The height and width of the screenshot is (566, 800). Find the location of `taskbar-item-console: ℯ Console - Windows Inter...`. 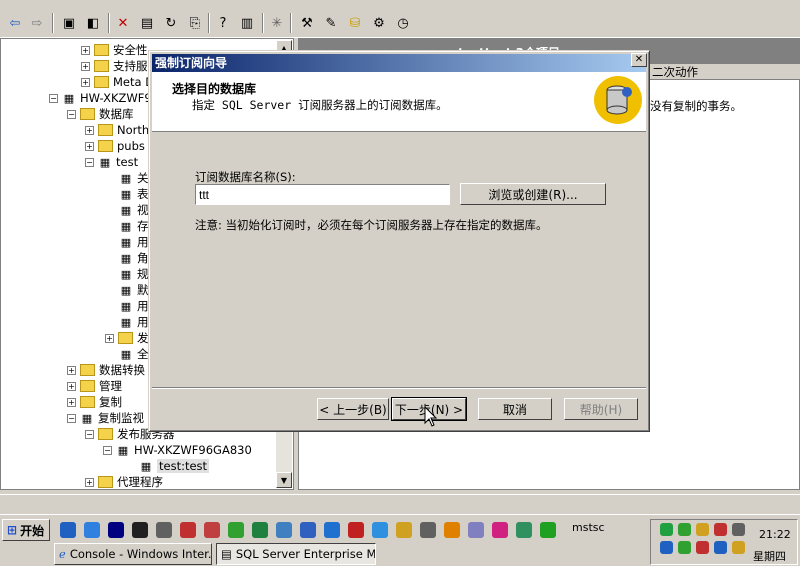

taskbar-item-console: ℯ Console - Windows Inter... is located at coordinates (133, 554).